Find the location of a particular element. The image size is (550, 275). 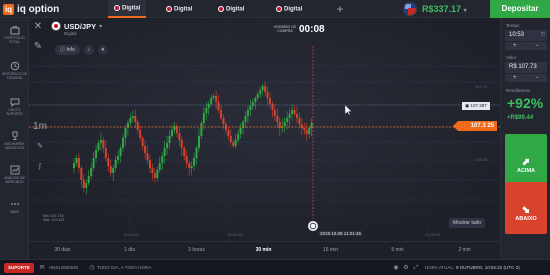

expiry-marker is located at coordinates (313, 226).